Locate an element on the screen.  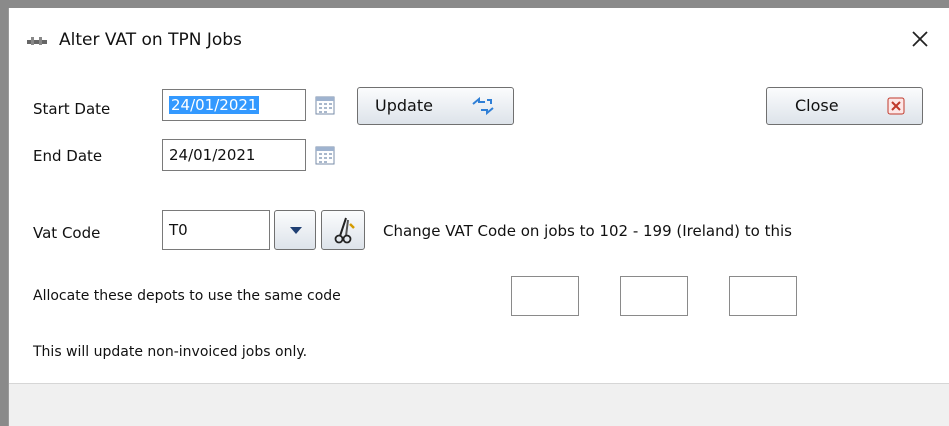
update-button-label: Update is located at coordinates (404, 105).